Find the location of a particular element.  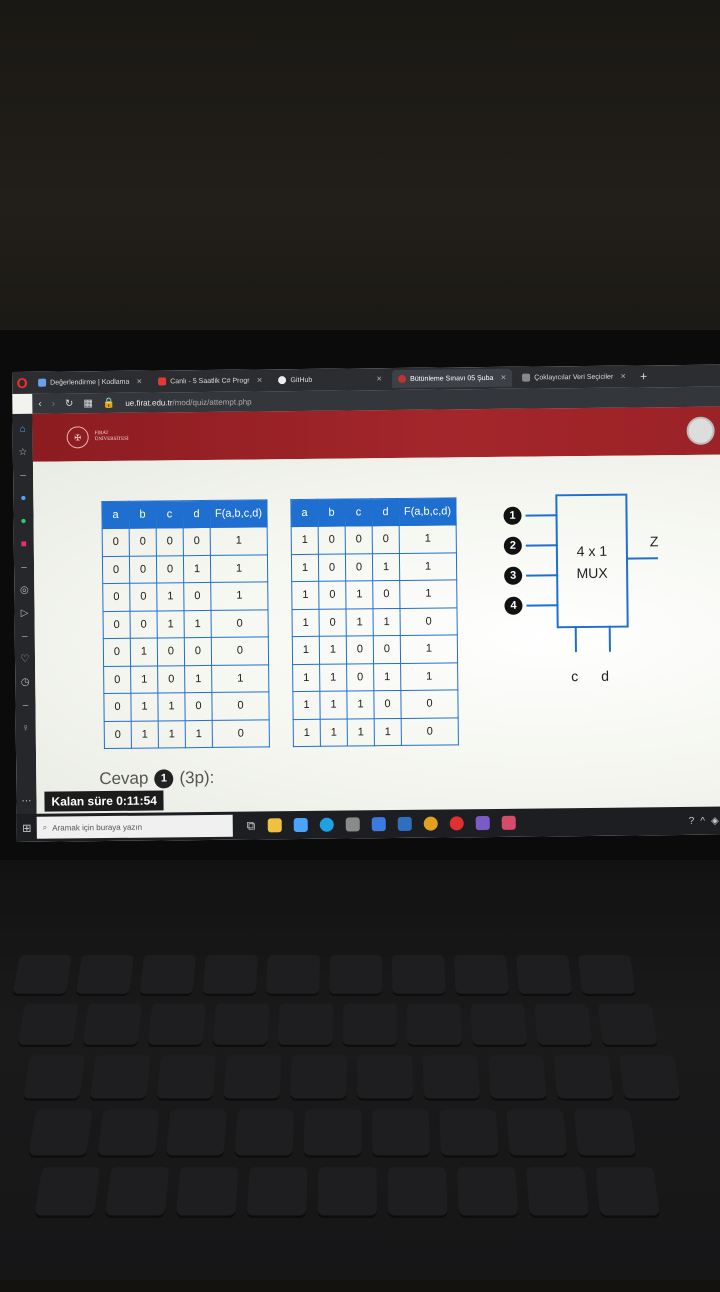

table-row: 00110 is located at coordinates (186, 624).